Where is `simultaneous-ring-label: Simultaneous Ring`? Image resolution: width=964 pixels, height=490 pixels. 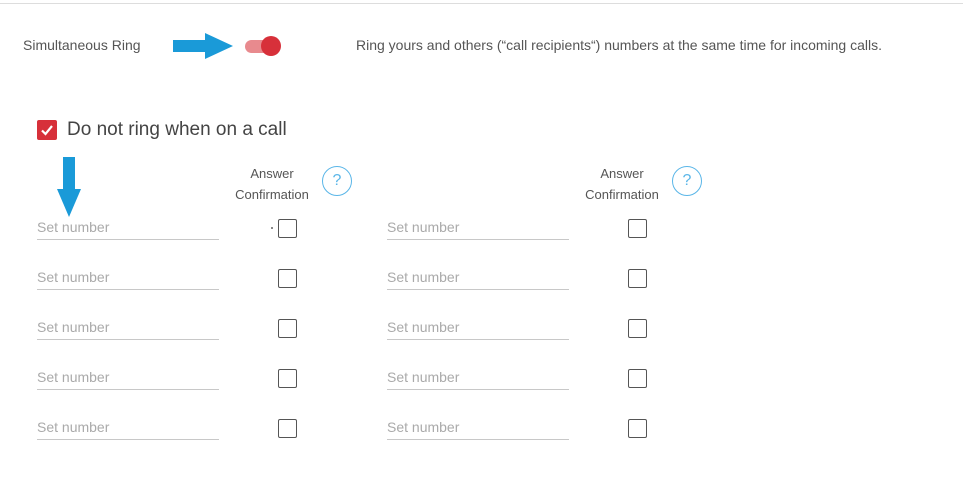
simultaneous-ring-label: Simultaneous Ring is located at coordinates (82, 45).